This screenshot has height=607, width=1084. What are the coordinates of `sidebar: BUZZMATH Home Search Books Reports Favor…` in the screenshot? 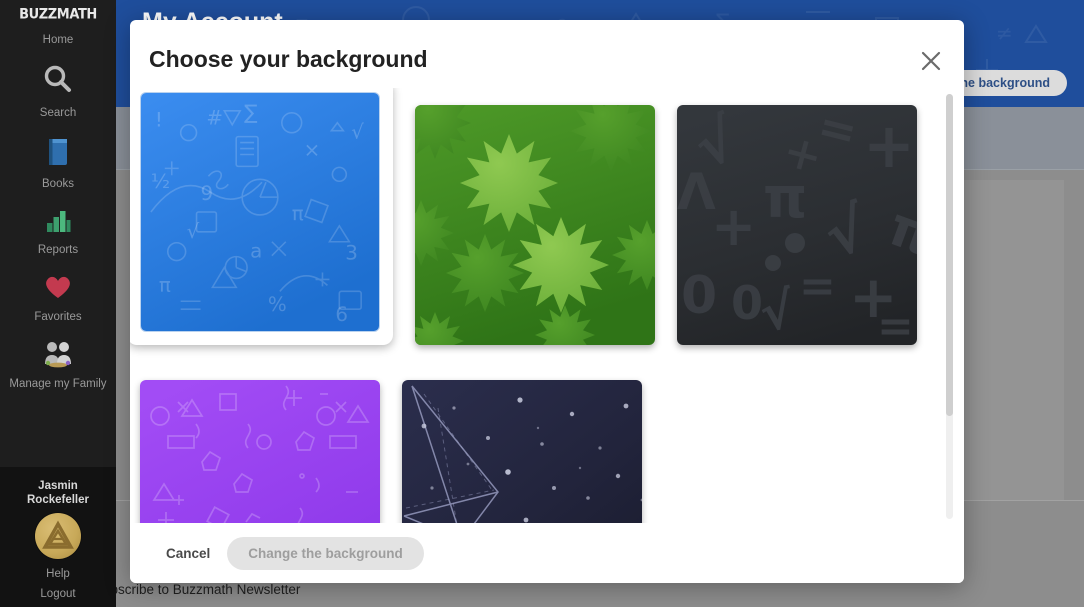 It's located at (58, 303).